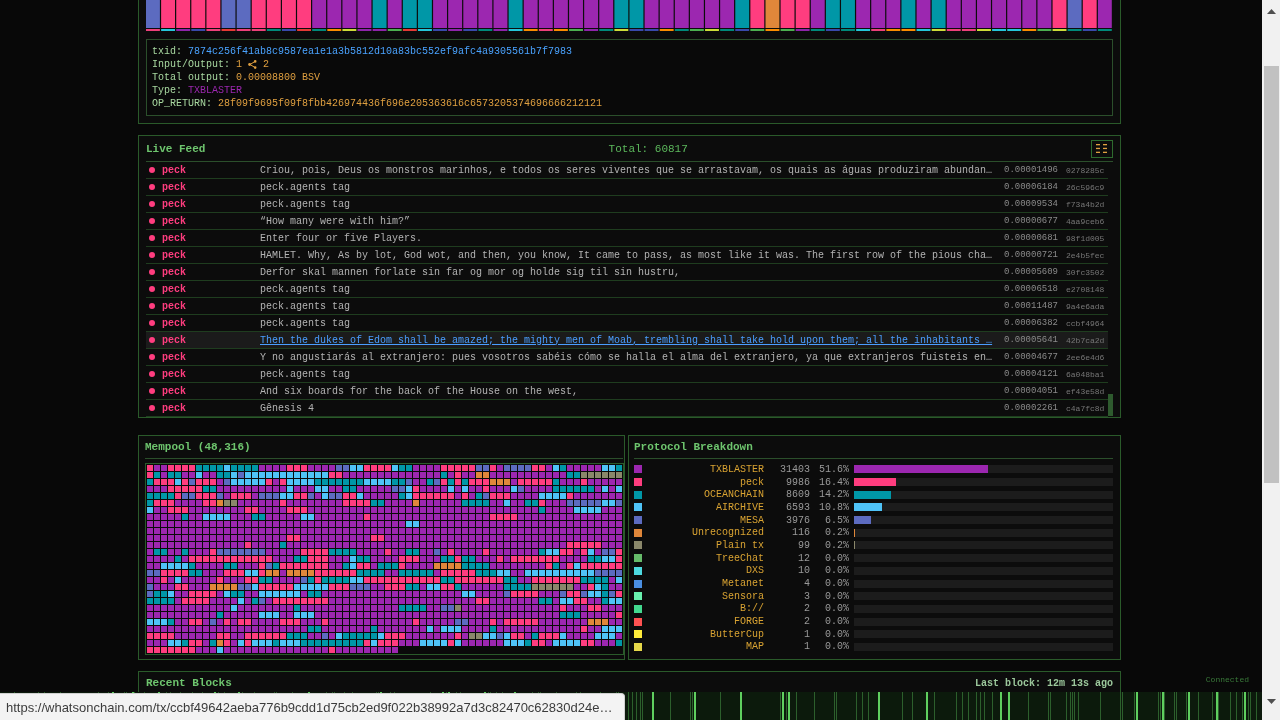 The height and width of the screenshot is (720, 1280). What do you see at coordinates (834, 495) in the screenshot?
I see `percent-text: 14.2%` at bounding box center [834, 495].